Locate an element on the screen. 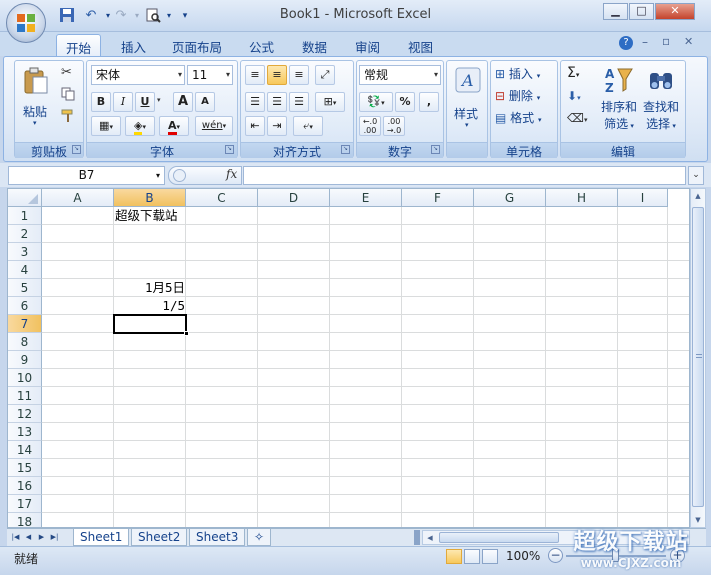 The image size is (711, 575). italic-button: I is located at coordinates (123, 102).